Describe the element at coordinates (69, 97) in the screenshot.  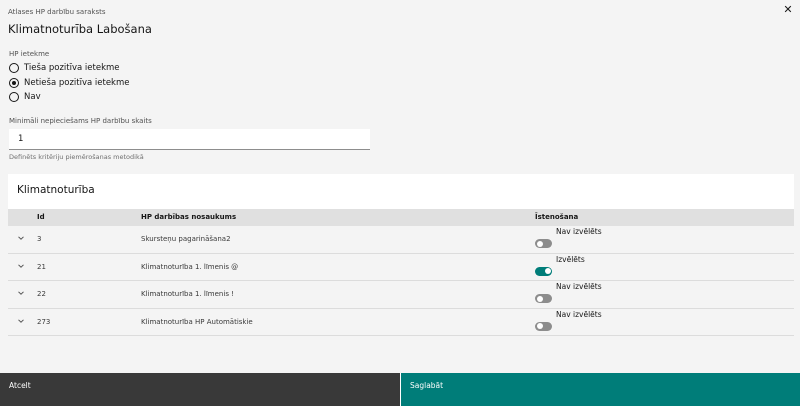
I see `radio-none: Nav` at that location.